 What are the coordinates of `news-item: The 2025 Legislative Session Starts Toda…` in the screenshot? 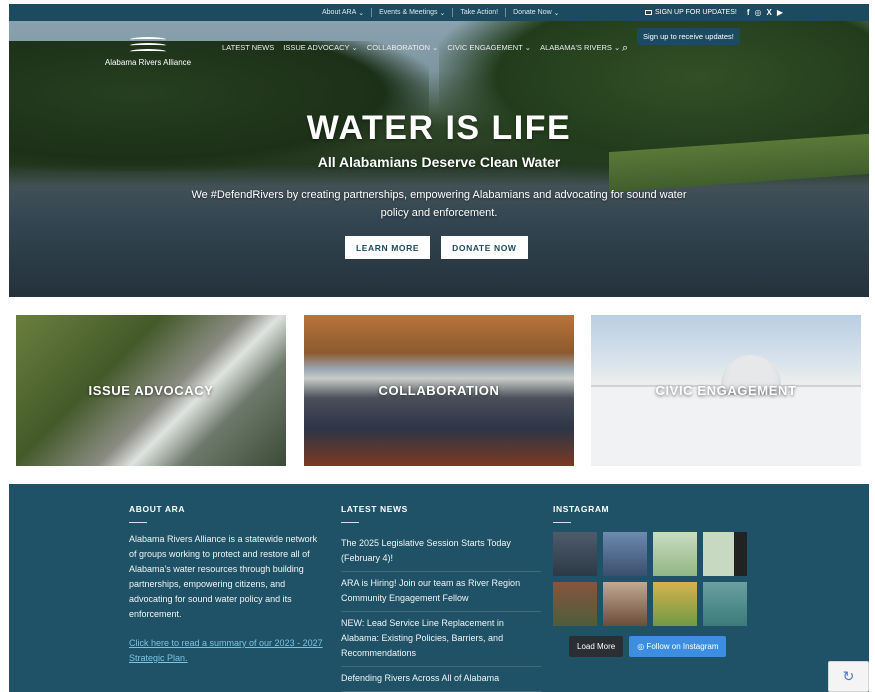 It's located at (441, 552).